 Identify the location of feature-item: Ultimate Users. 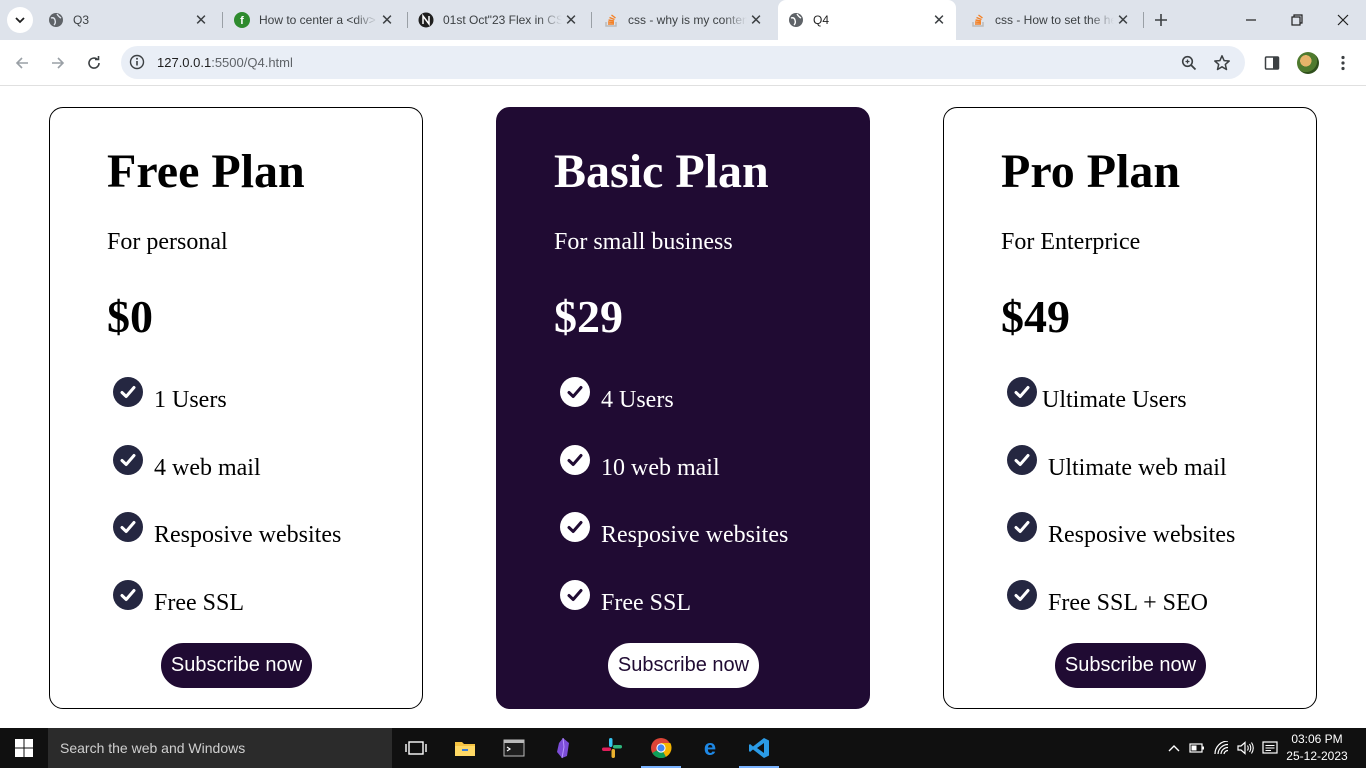
(1157, 397).